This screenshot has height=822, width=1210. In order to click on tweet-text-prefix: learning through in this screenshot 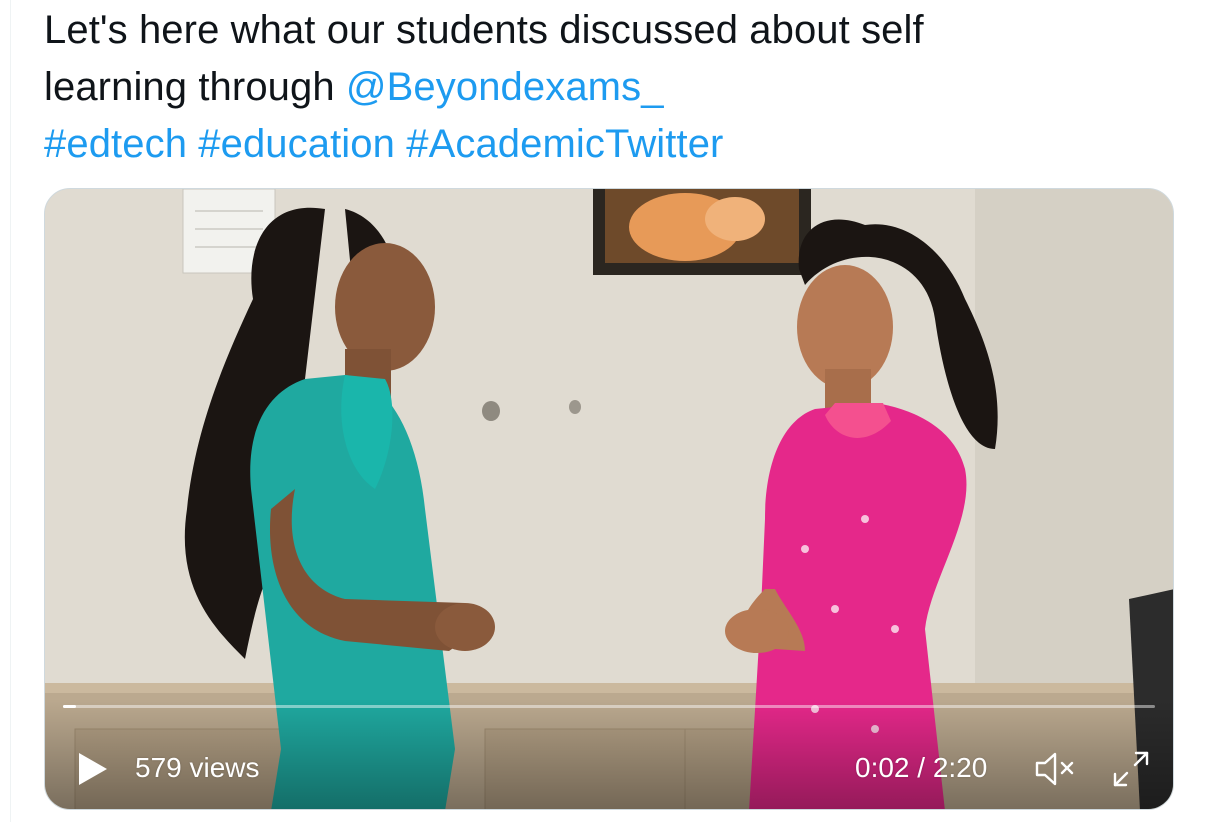, I will do `click(195, 87)`.